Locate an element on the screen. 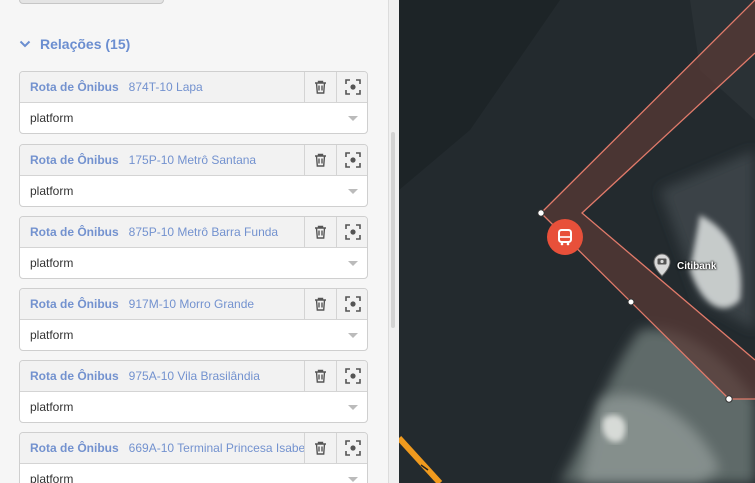 The height and width of the screenshot is (483, 755). relation-header: Rota de Ônibus 975A-10 Vila Brasilândia is located at coordinates (193, 376).